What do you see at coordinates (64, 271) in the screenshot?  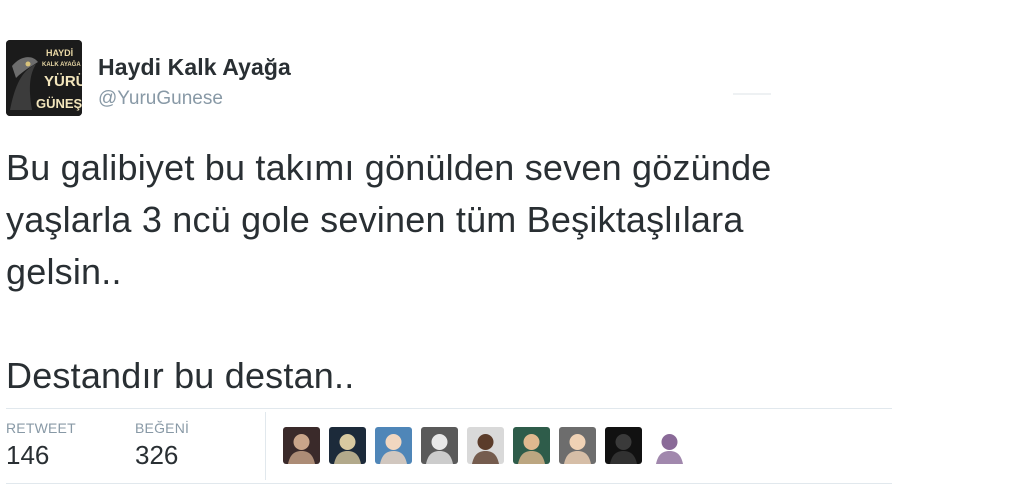 I see `tweet-text-line-3: gelsin..` at bounding box center [64, 271].